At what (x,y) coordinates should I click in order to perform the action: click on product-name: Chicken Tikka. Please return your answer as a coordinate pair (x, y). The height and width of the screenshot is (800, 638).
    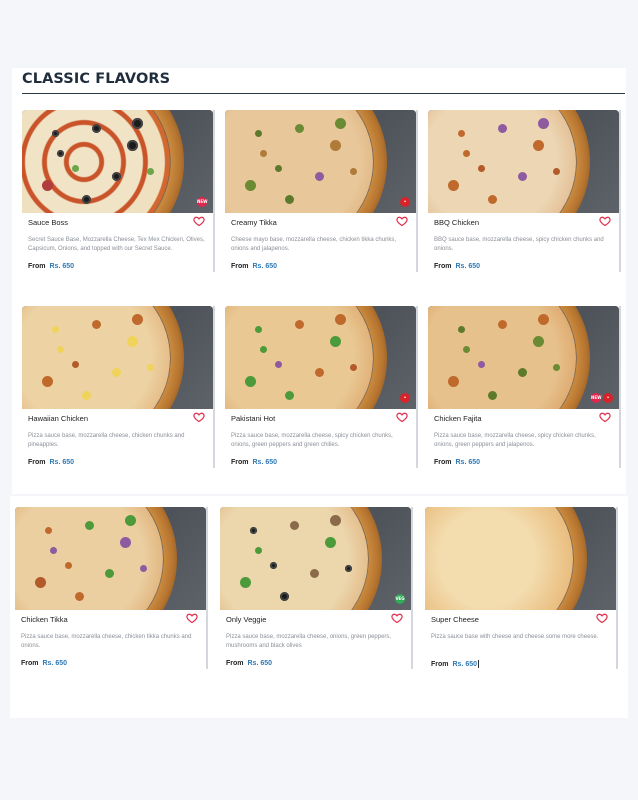
    Looking at the image, I should click on (44, 619).